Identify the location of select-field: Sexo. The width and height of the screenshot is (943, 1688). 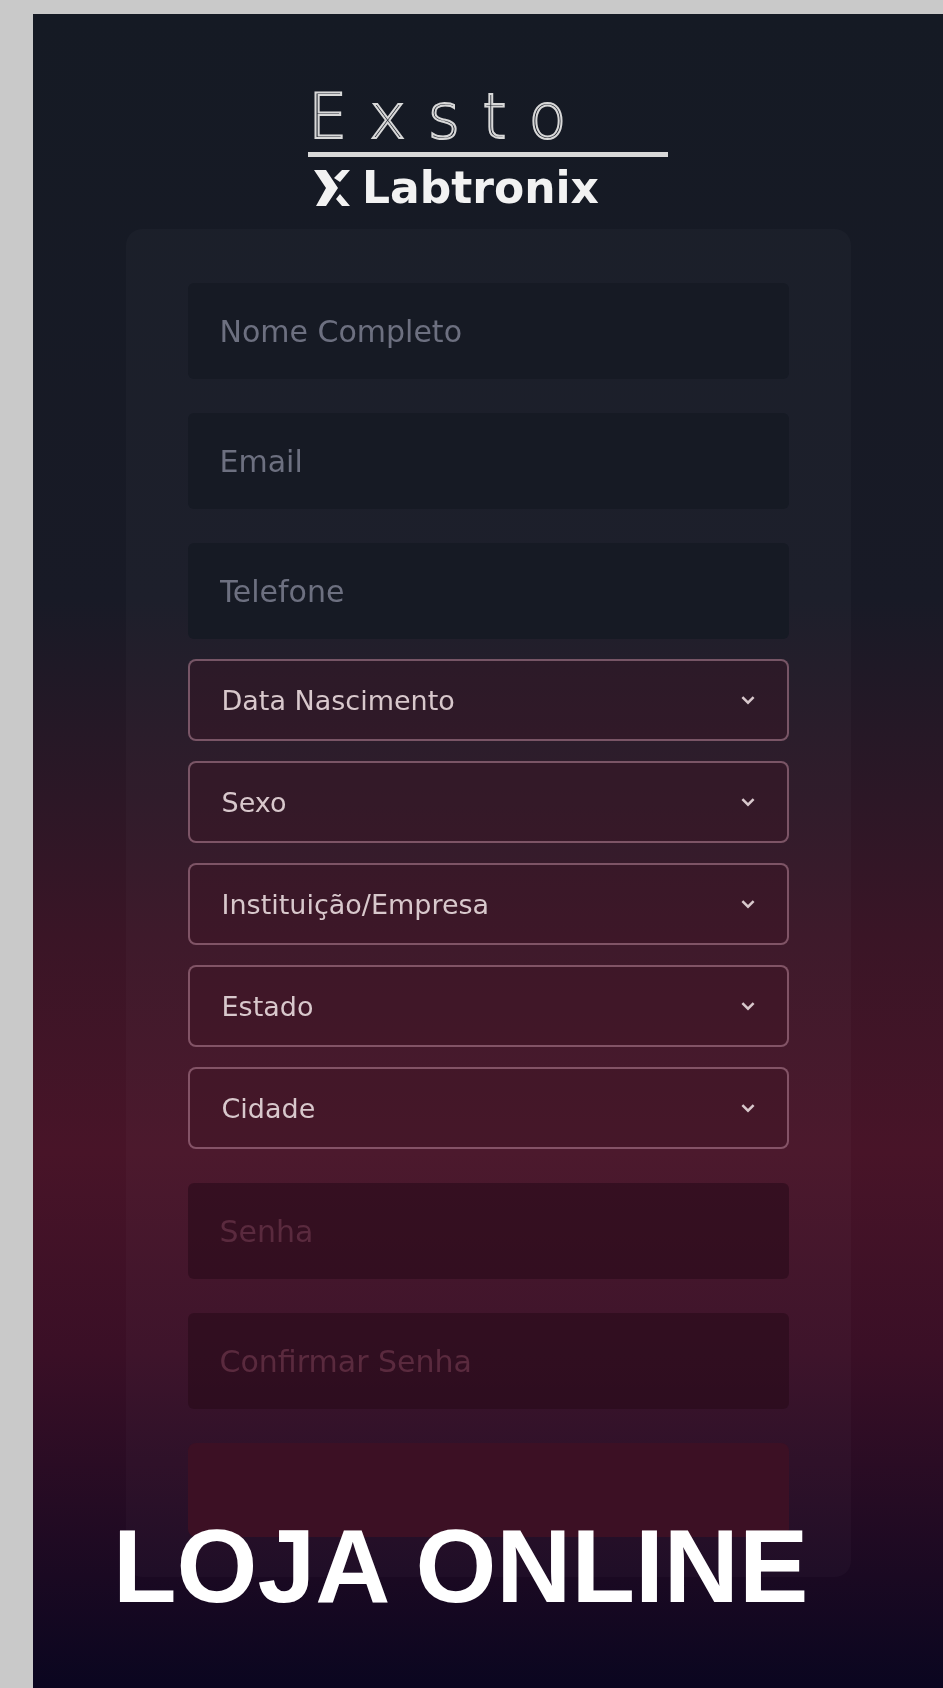
(488, 802).